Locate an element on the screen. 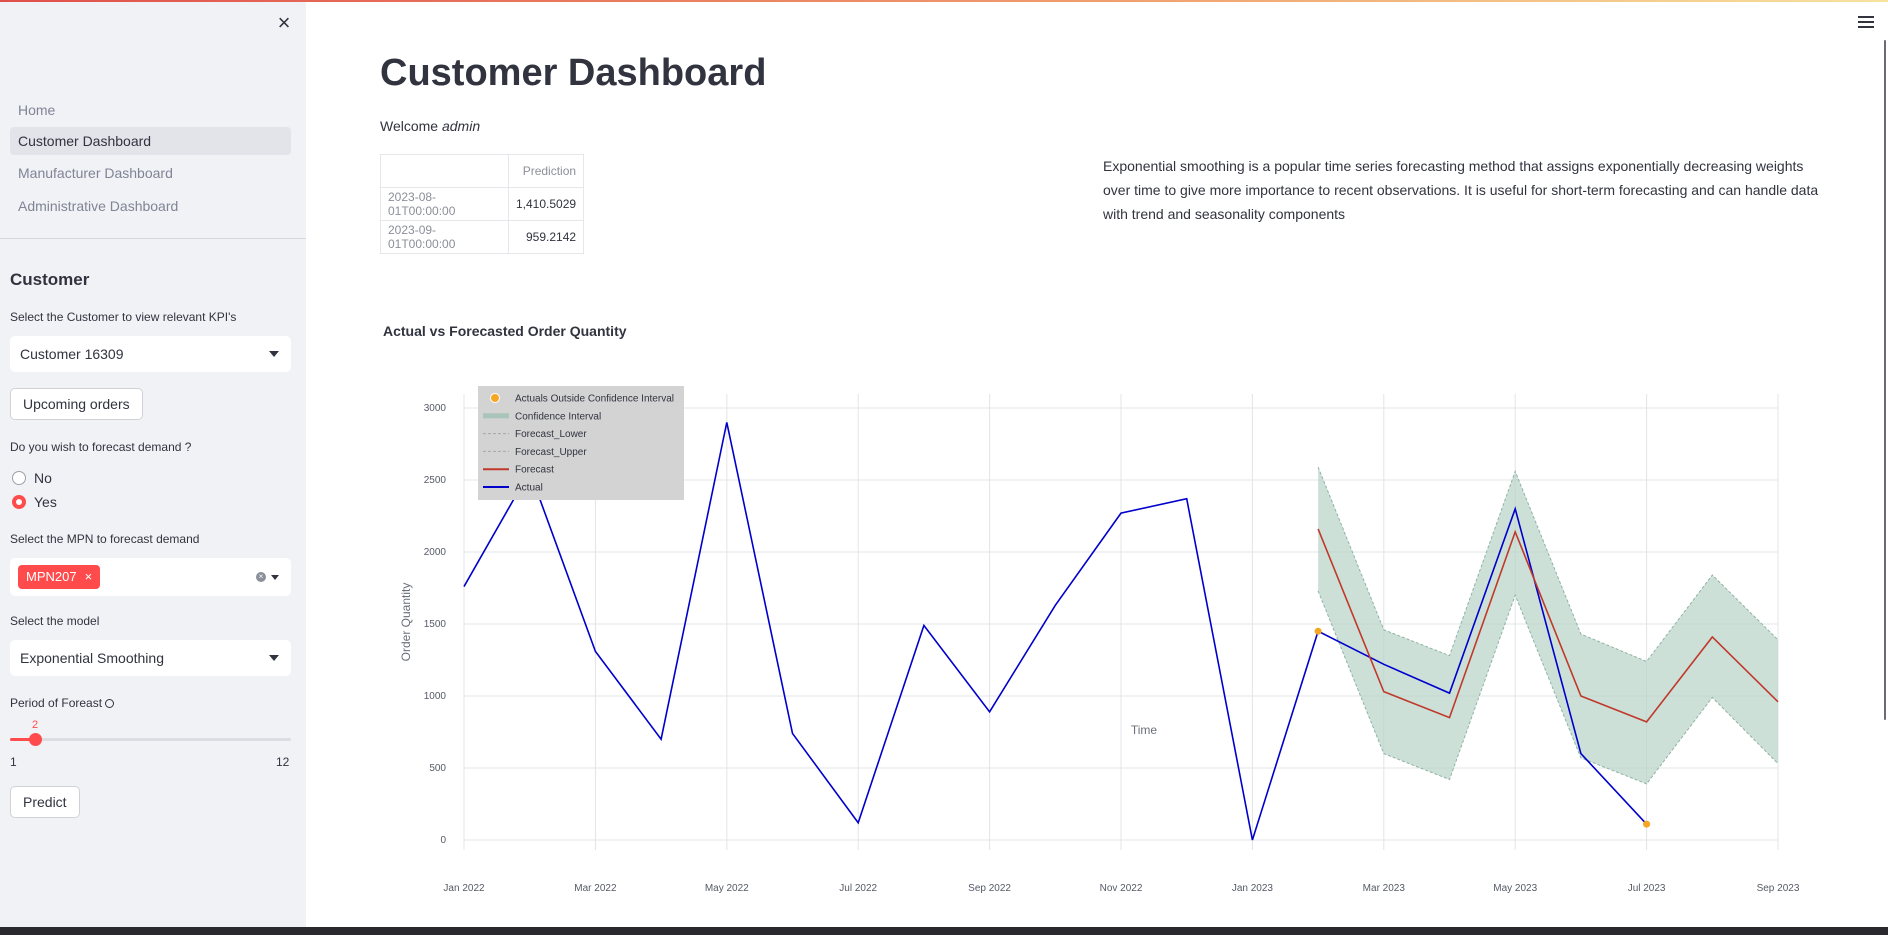 The image size is (1888, 935). slider-max-label: 12 is located at coordinates (283, 762).